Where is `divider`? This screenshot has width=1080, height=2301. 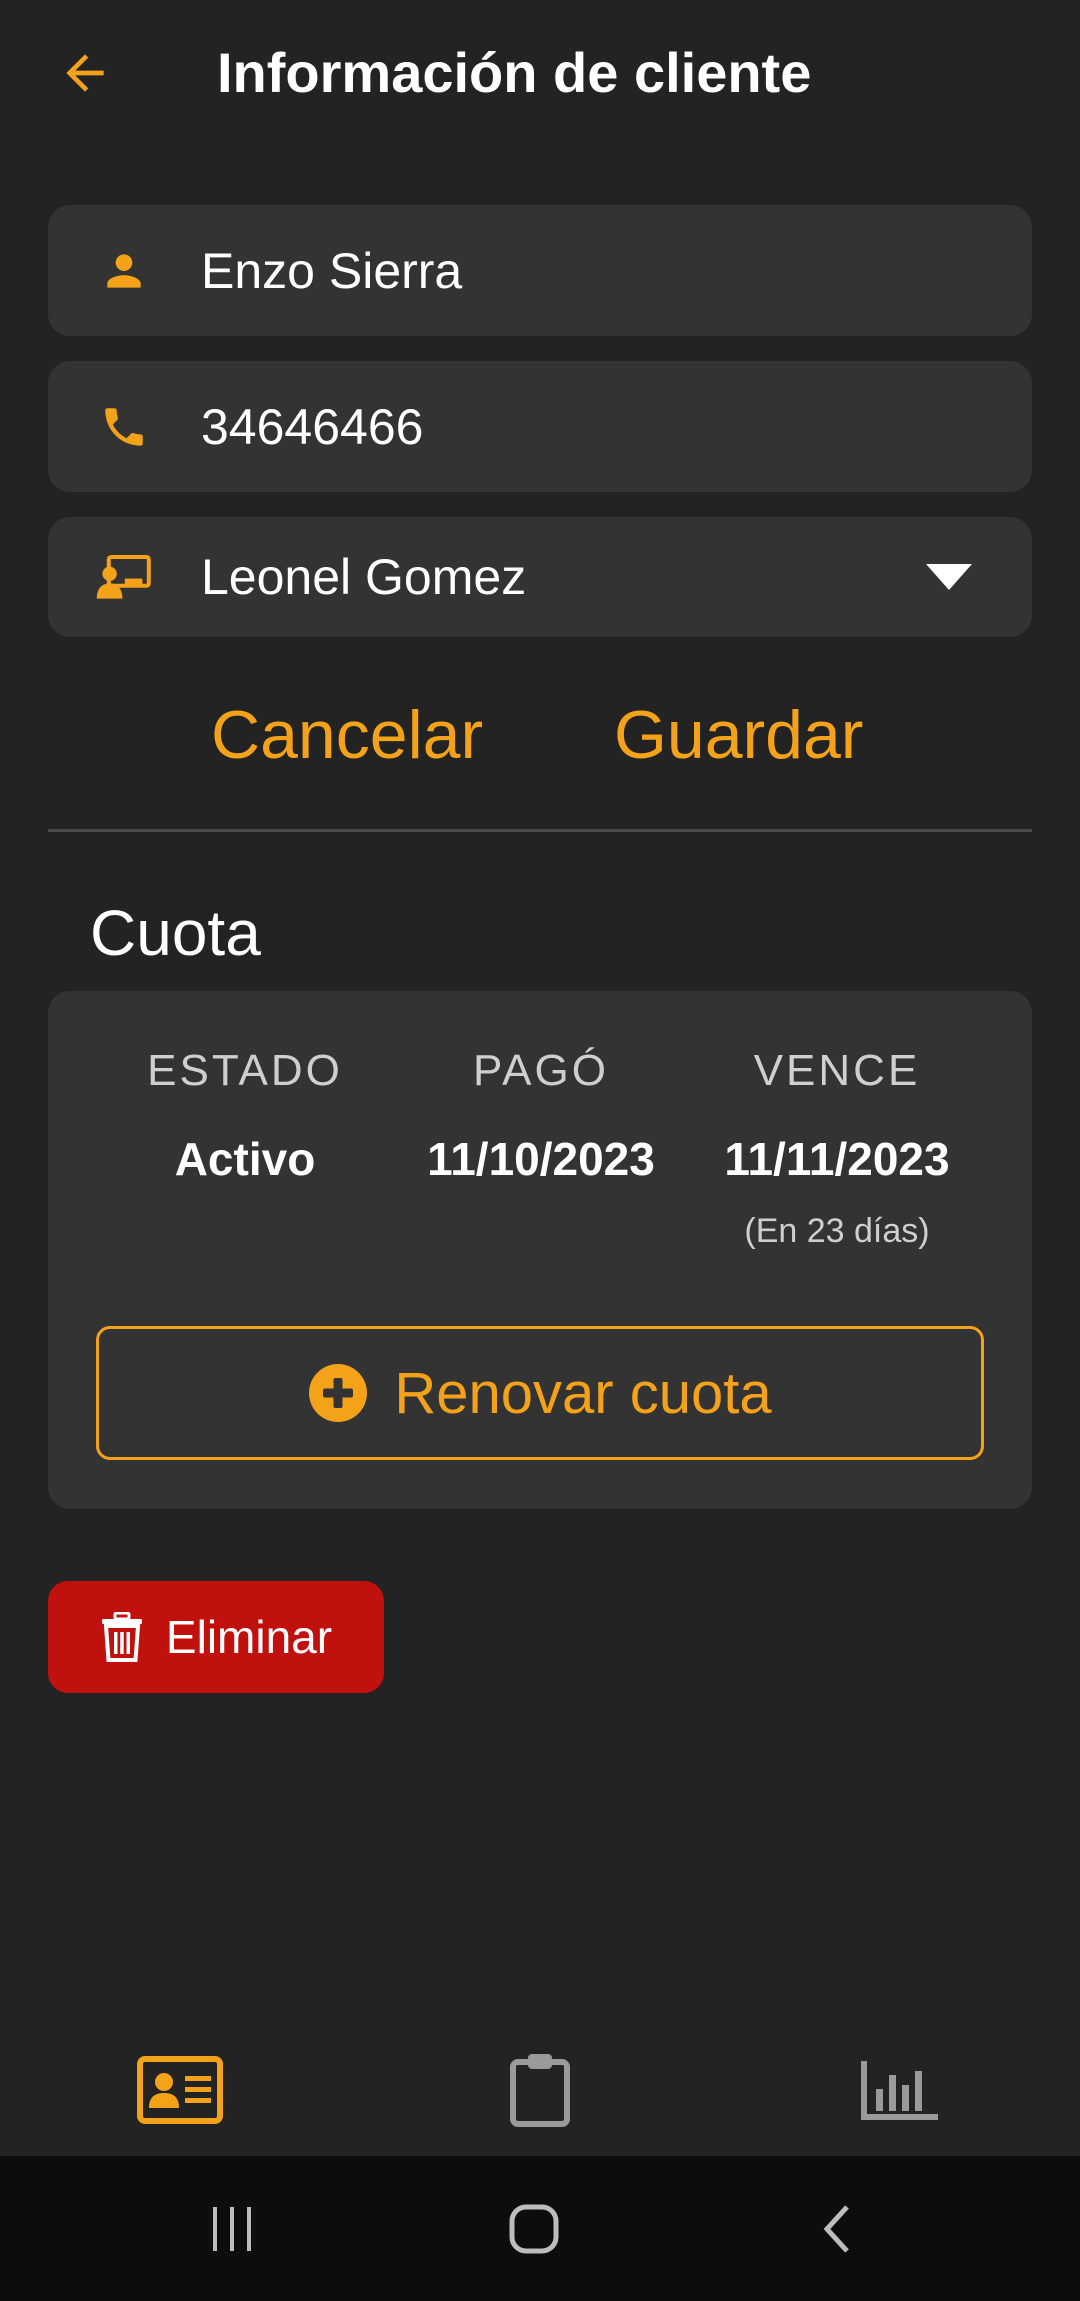
divider is located at coordinates (540, 830).